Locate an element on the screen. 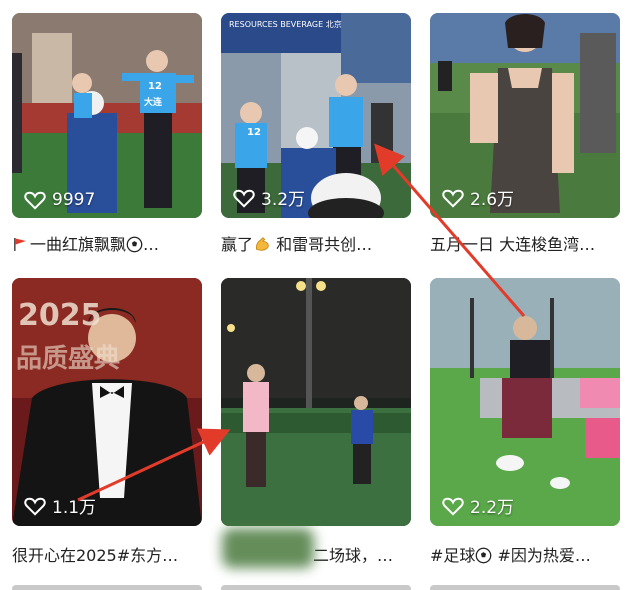  like-count: 3.2万 is located at coordinates (269, 197).